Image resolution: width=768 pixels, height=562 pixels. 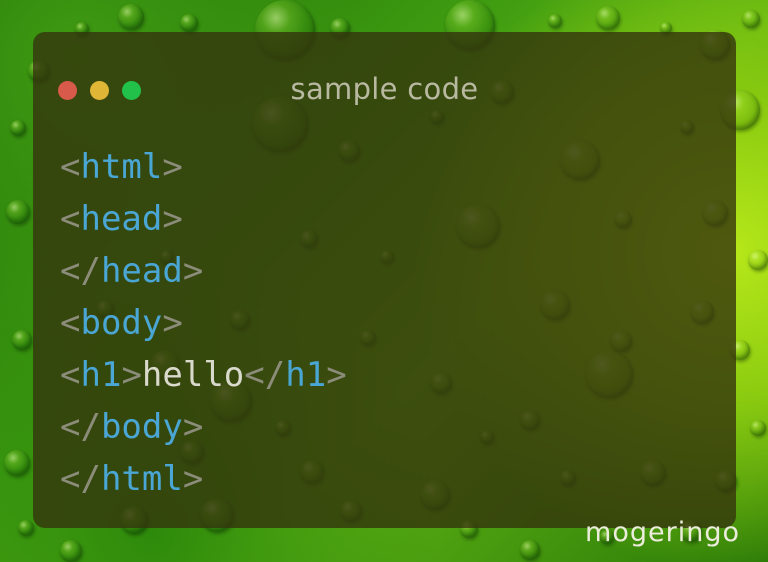 I want to click on code-line: </body>, so click(x=203, y=427).